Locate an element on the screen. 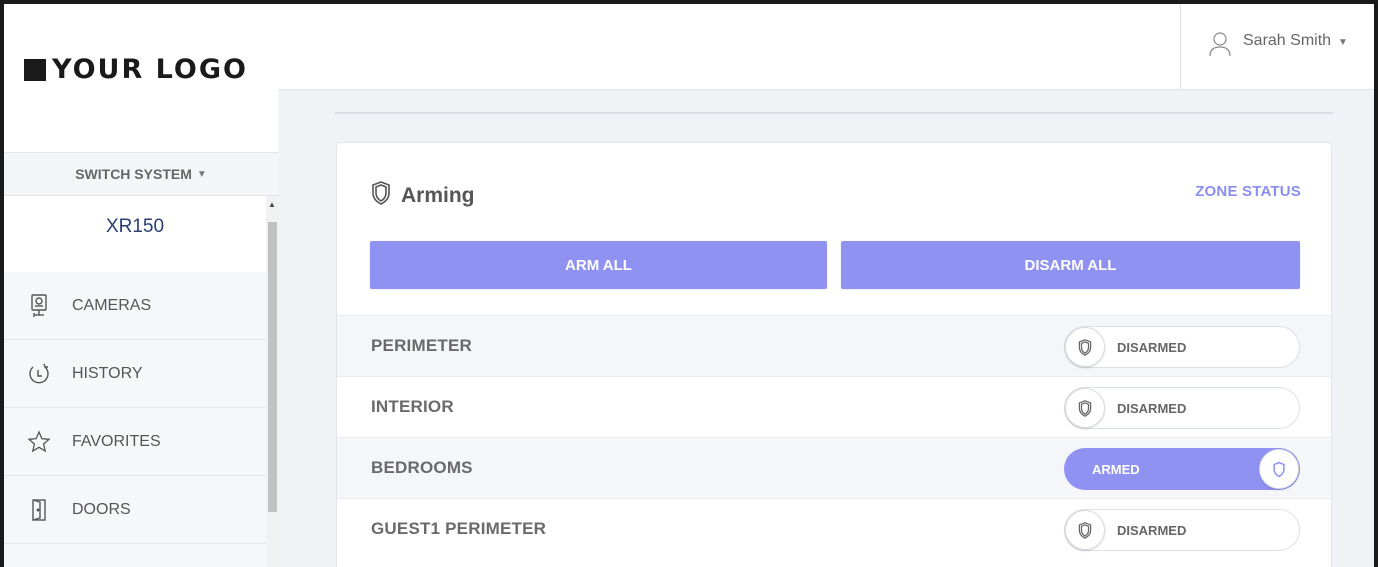 The width and height of the screenshot is (1378, 567). sidebar-item-cameras: CAMERAS is located at coordinates (135, 306).